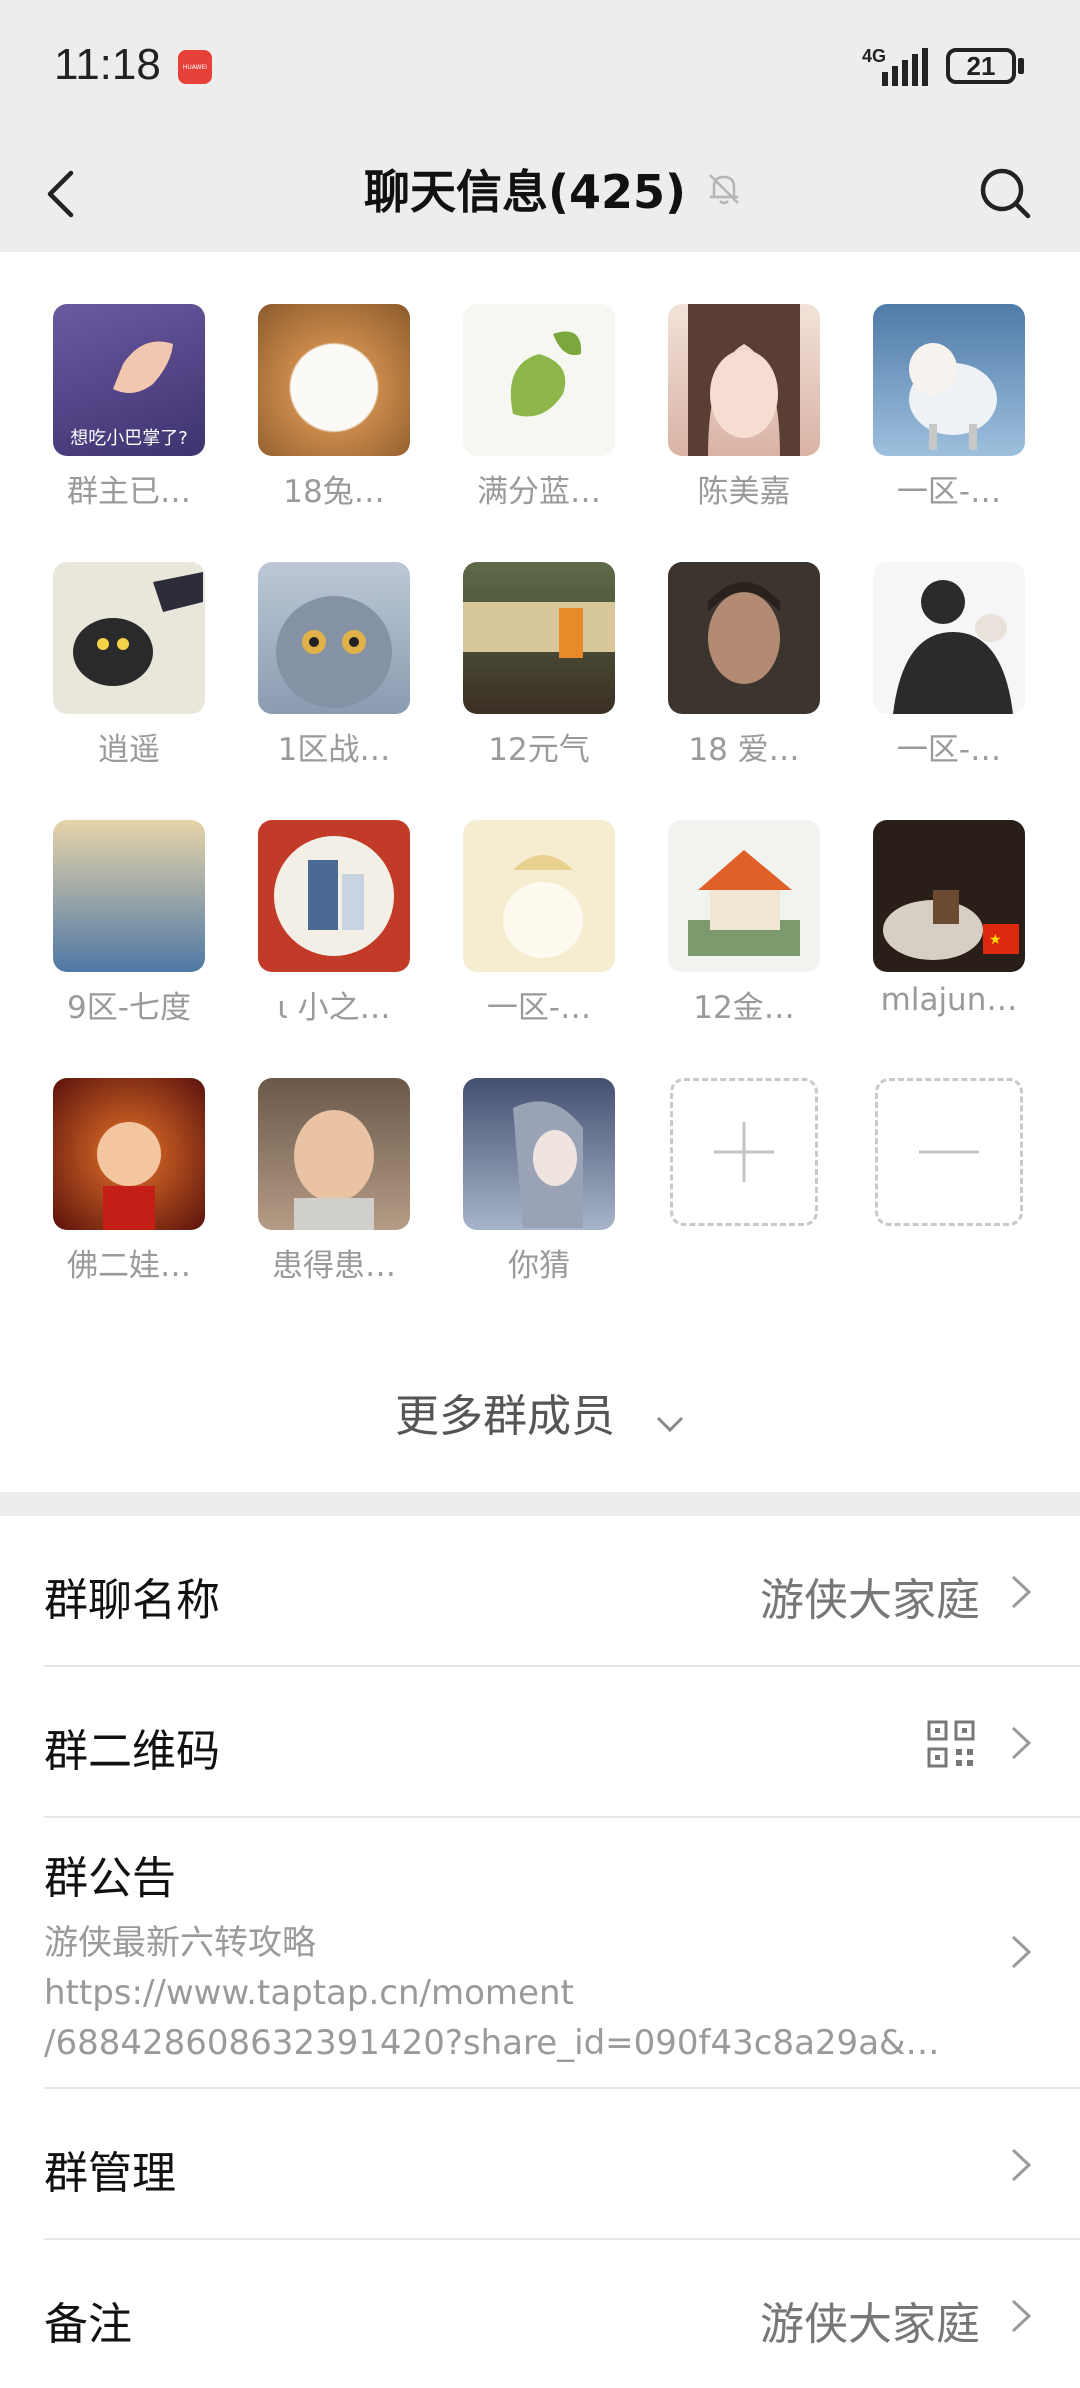 Image resolution: width=1080 pixels, height=2388 pixels. I want to click on plus-icon, so click(744, 1152).